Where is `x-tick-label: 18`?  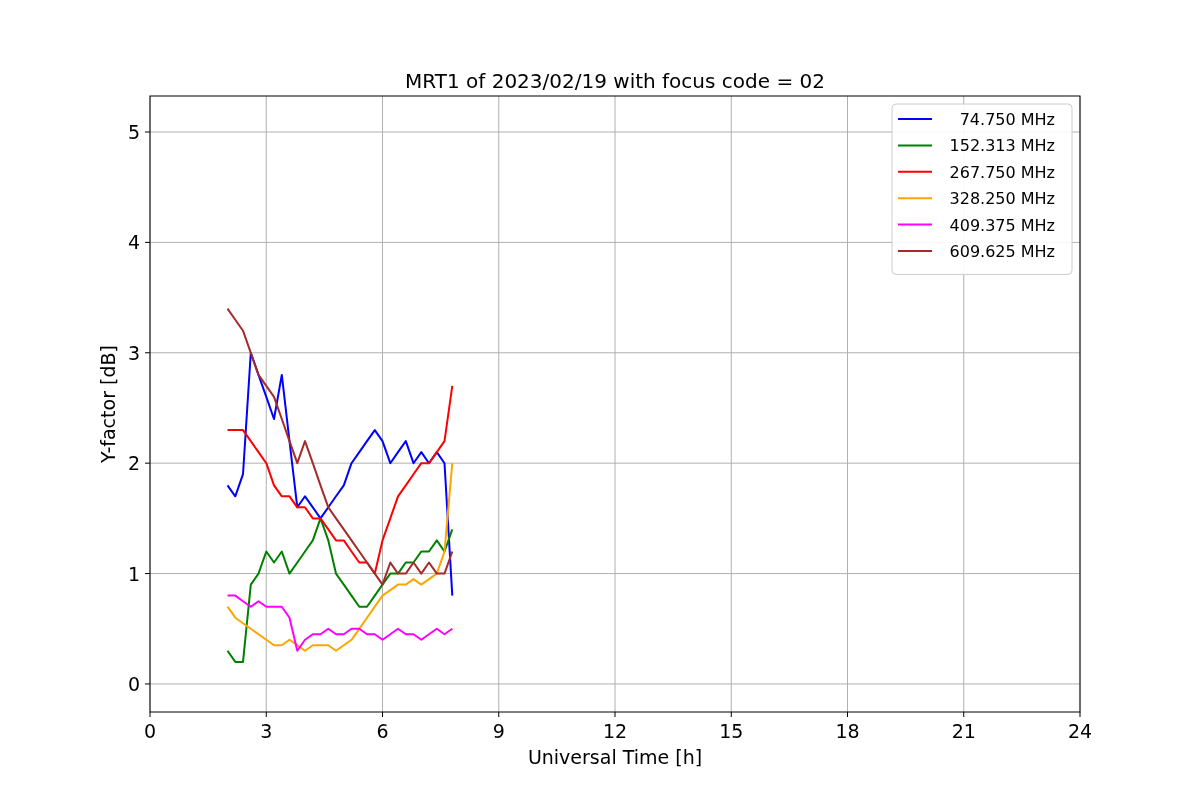 x-tick-label: 18 is located at coordinates (847, 731).